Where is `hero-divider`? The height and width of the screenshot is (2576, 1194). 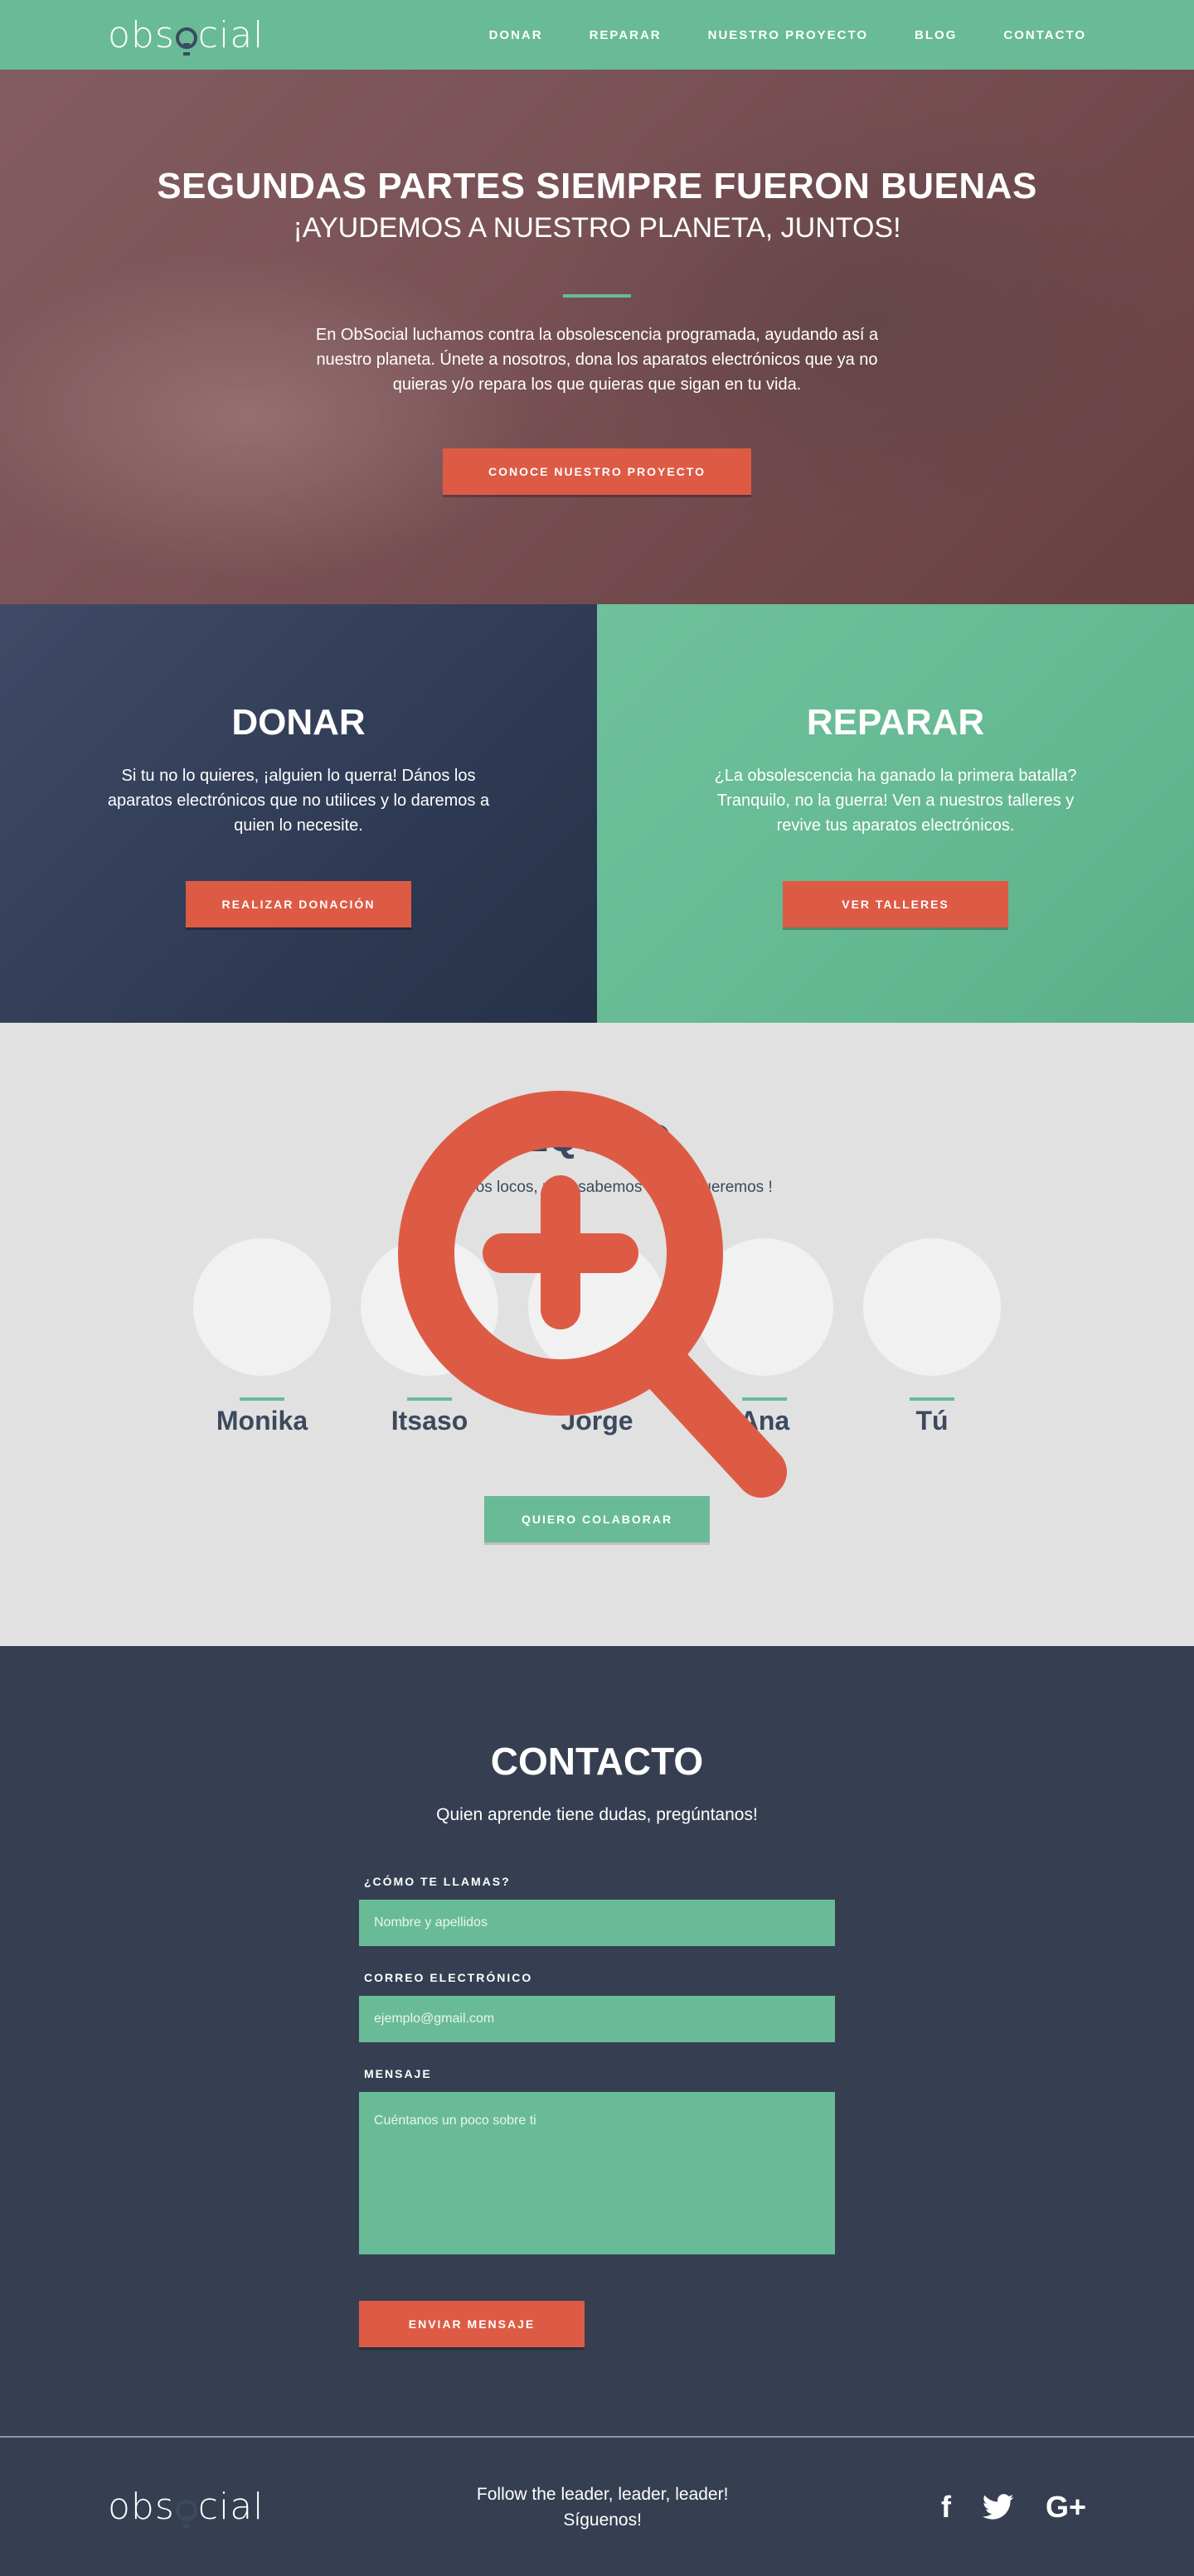
hero-divider is located at coordinates (597, 296).